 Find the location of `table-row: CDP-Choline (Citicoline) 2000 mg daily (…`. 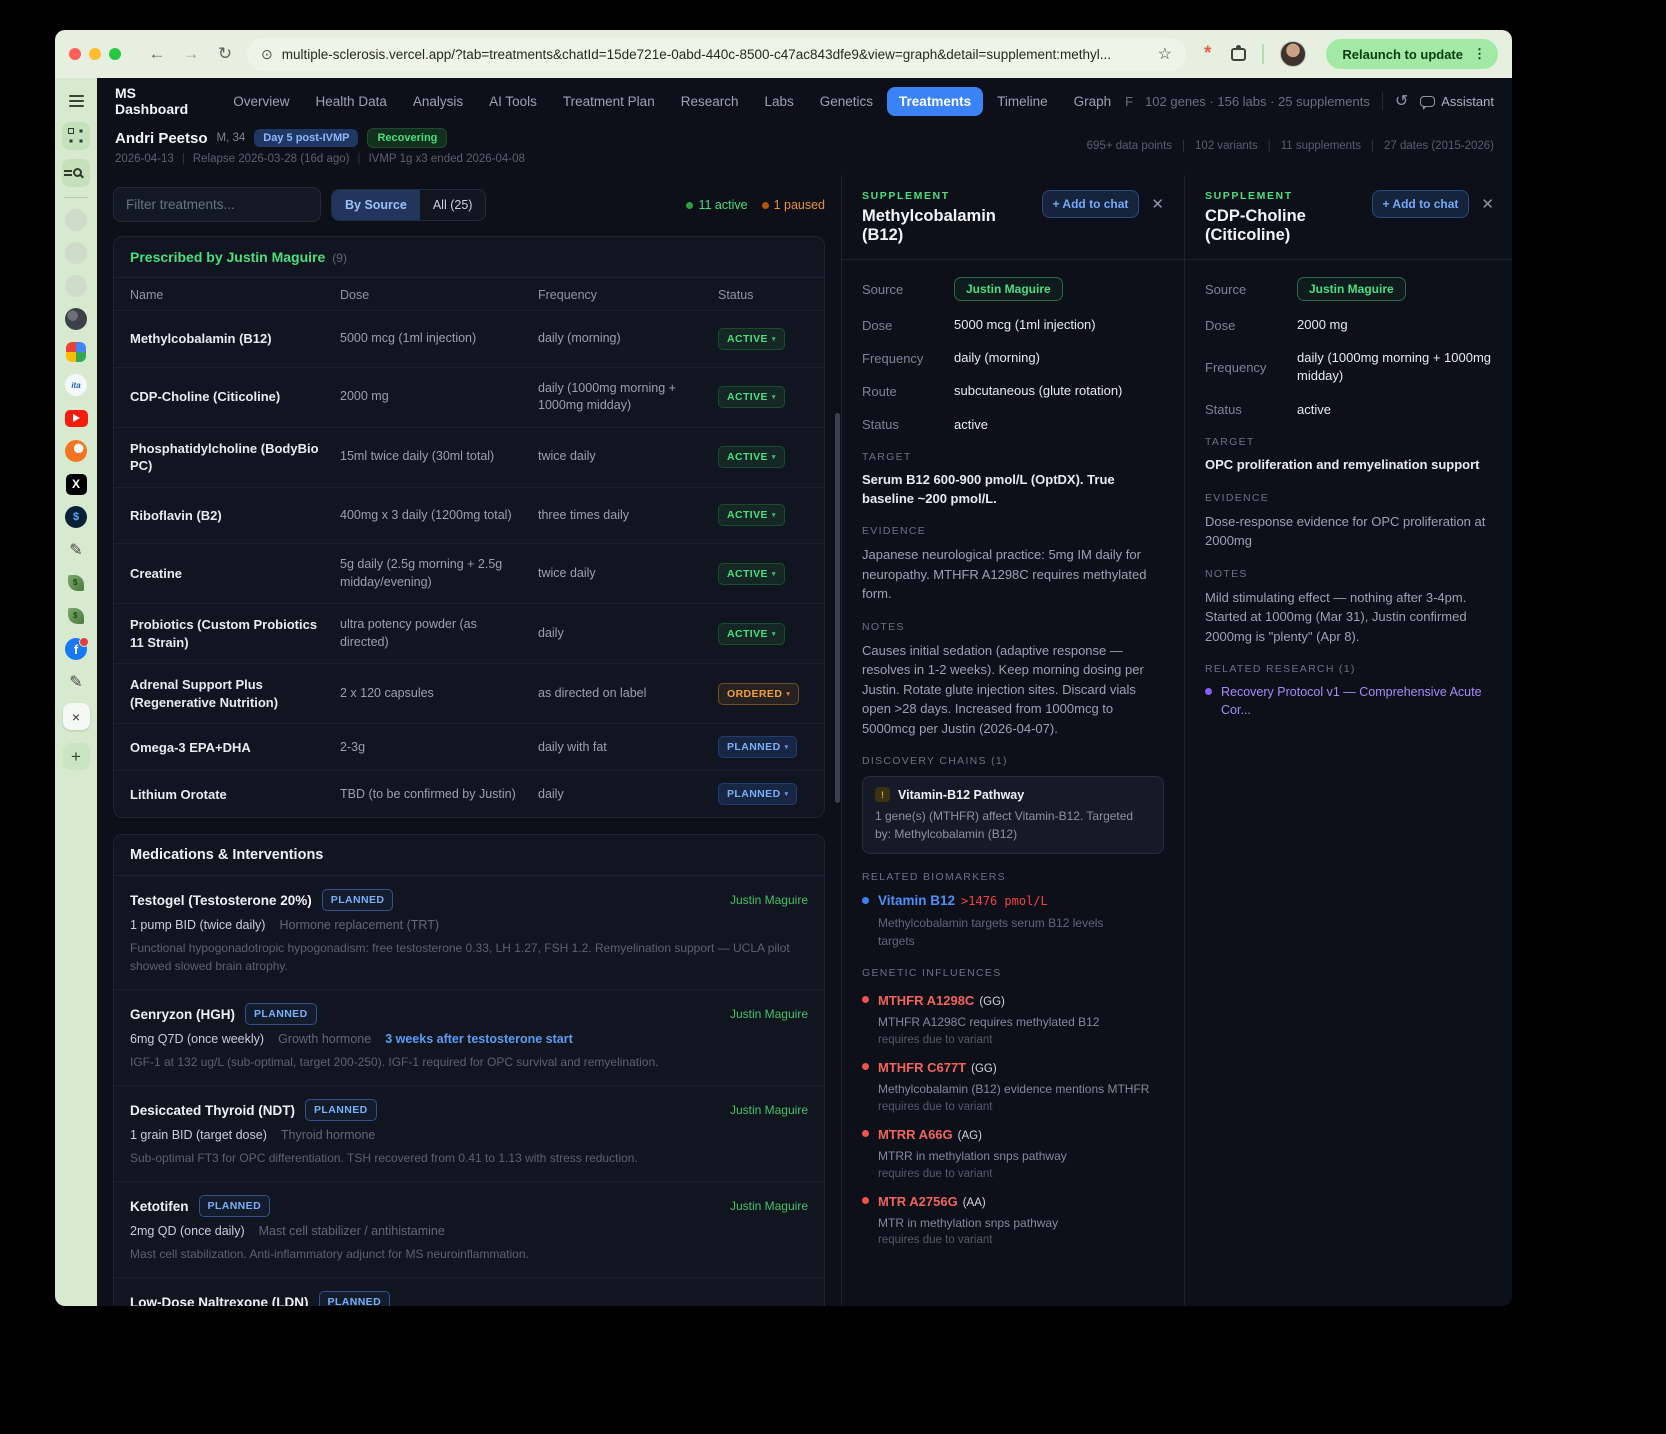

table-row: CDP-Choline (Citicoline) 2000 mg daily (… is located at coordinates (469, 396).